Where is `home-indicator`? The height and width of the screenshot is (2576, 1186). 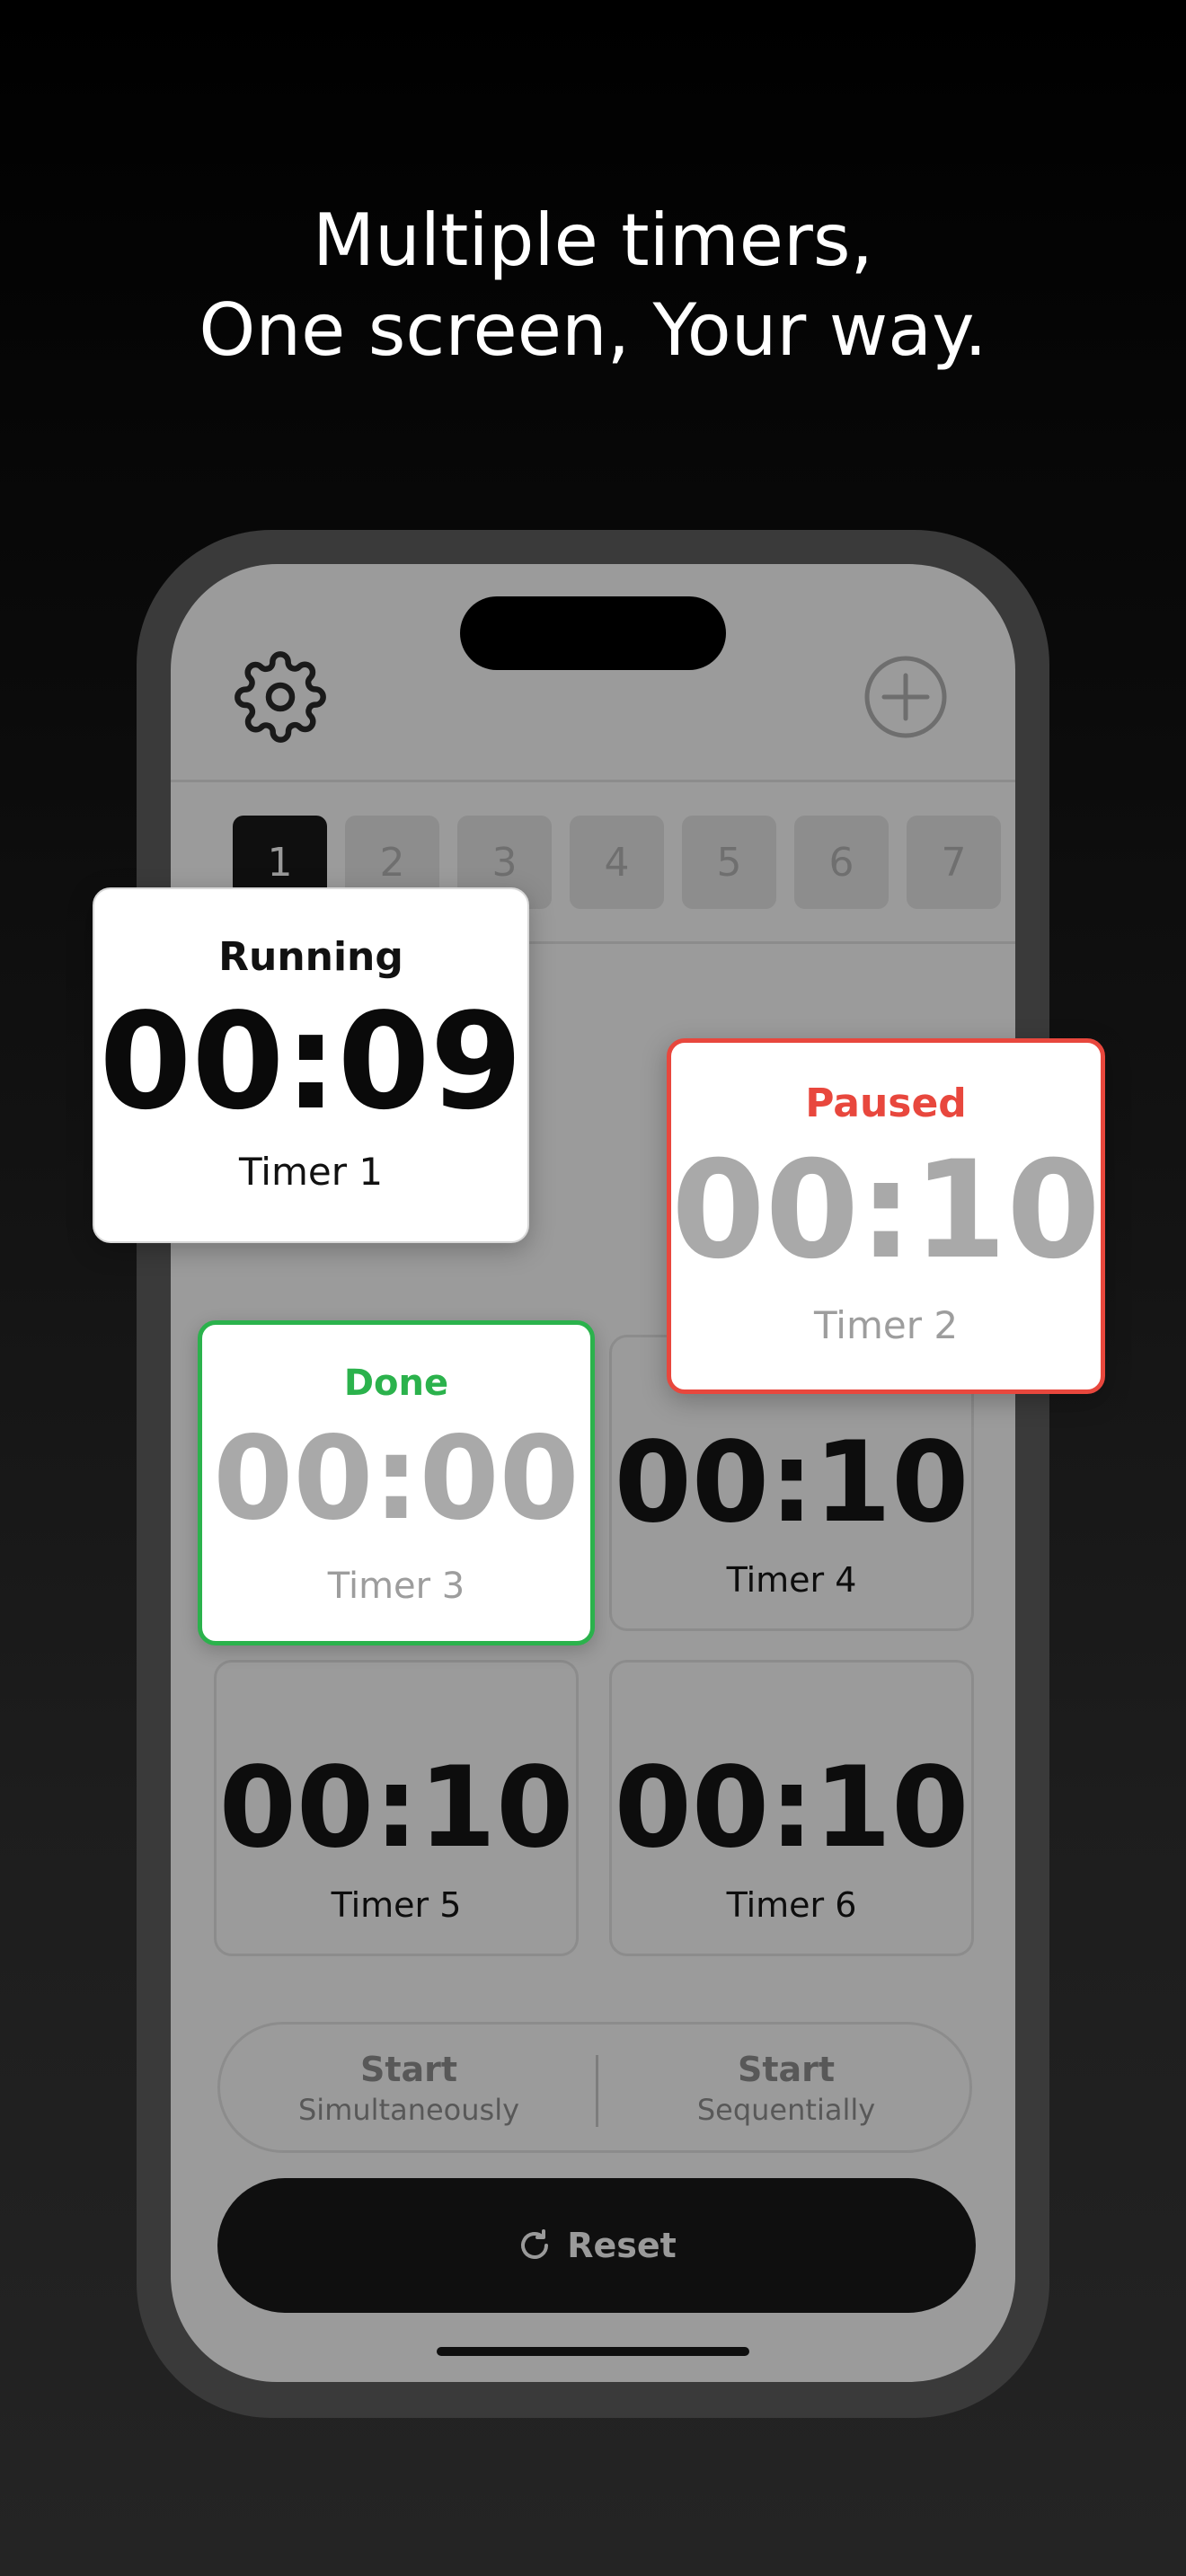
home-indicator is located at coordinates (593, 2351).